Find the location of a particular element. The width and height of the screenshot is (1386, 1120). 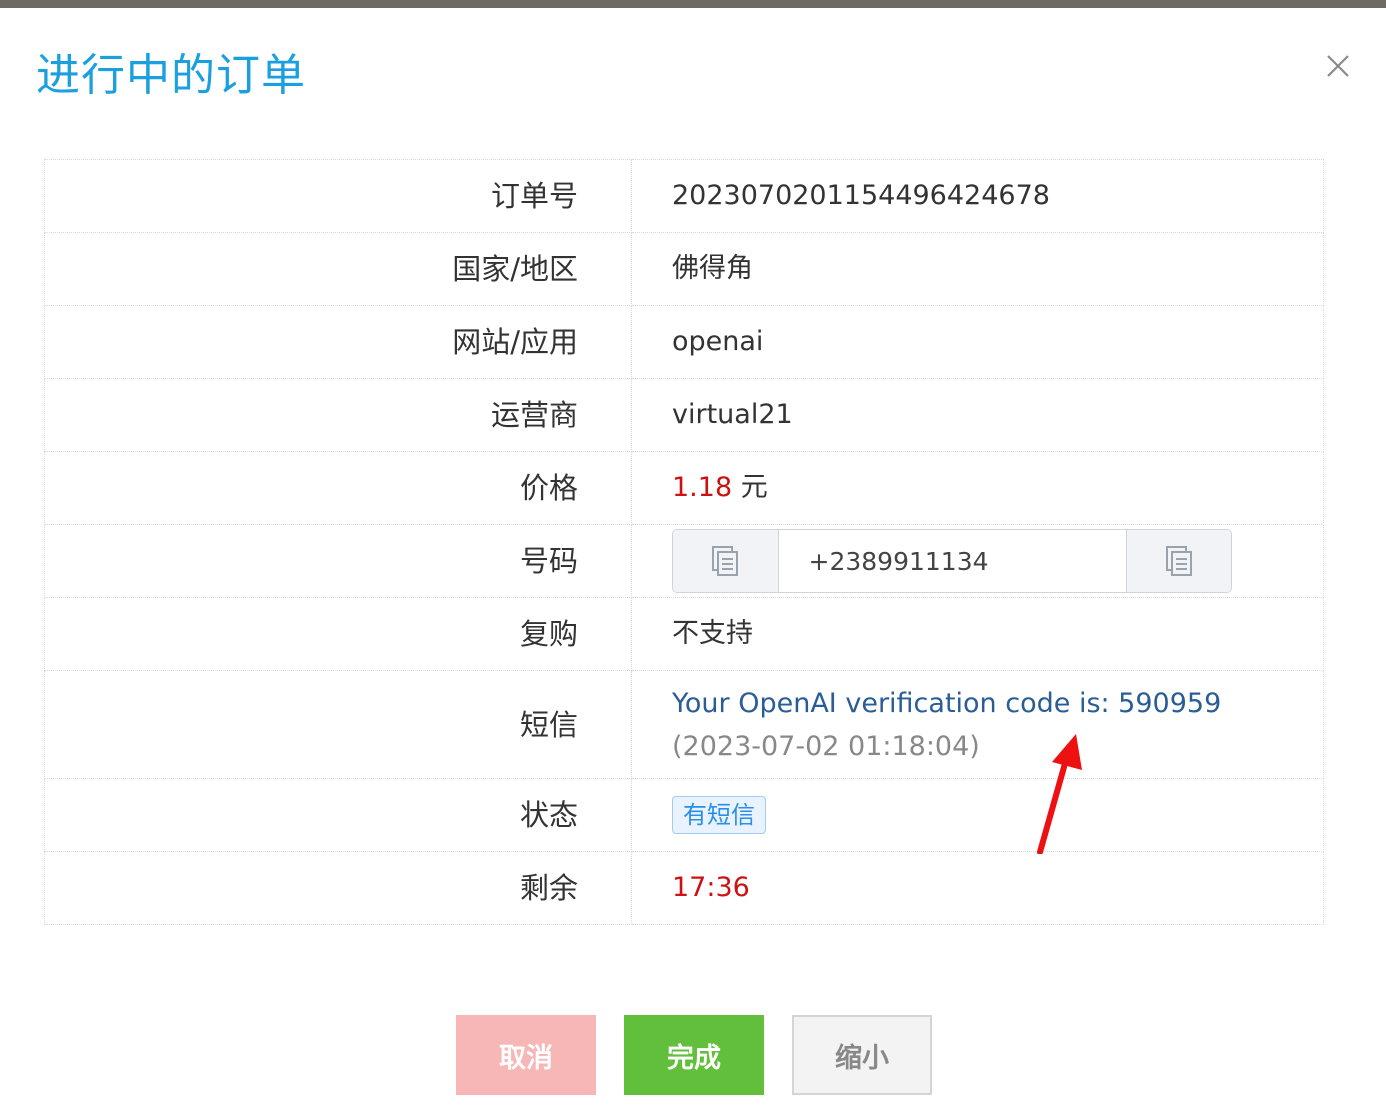

service-value: openai is located at coordinates (977, 342).